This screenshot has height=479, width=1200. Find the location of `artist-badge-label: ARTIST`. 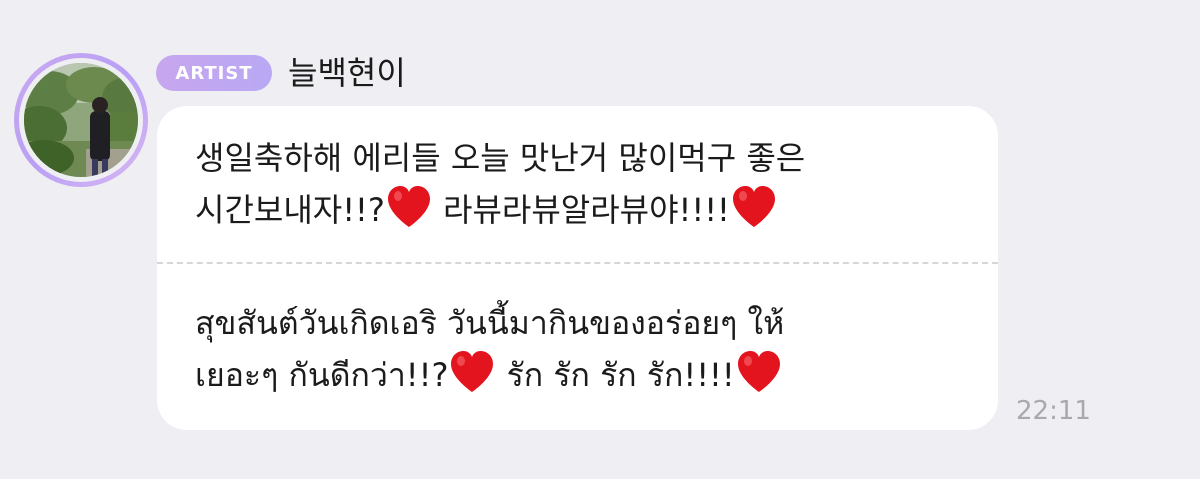

artist-badge-label: ARTIST is located at coordinates (214, 73).